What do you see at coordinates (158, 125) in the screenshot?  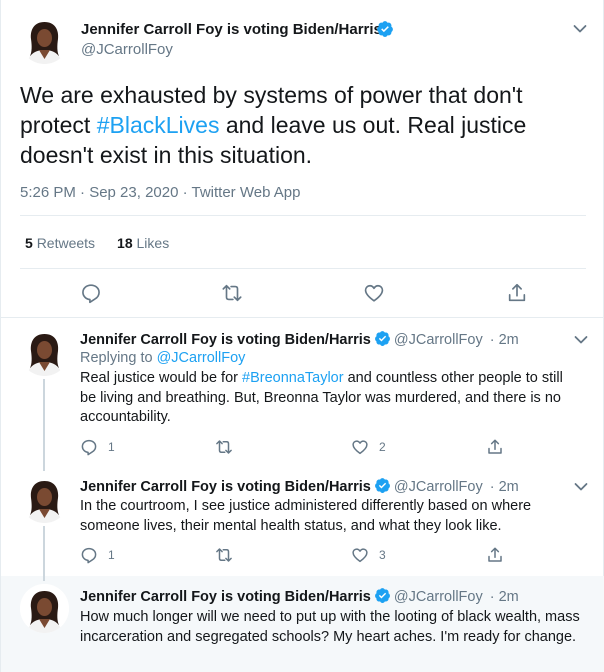 I see `hashtag-link: #BlackLives` at bounding box center [158, 125].